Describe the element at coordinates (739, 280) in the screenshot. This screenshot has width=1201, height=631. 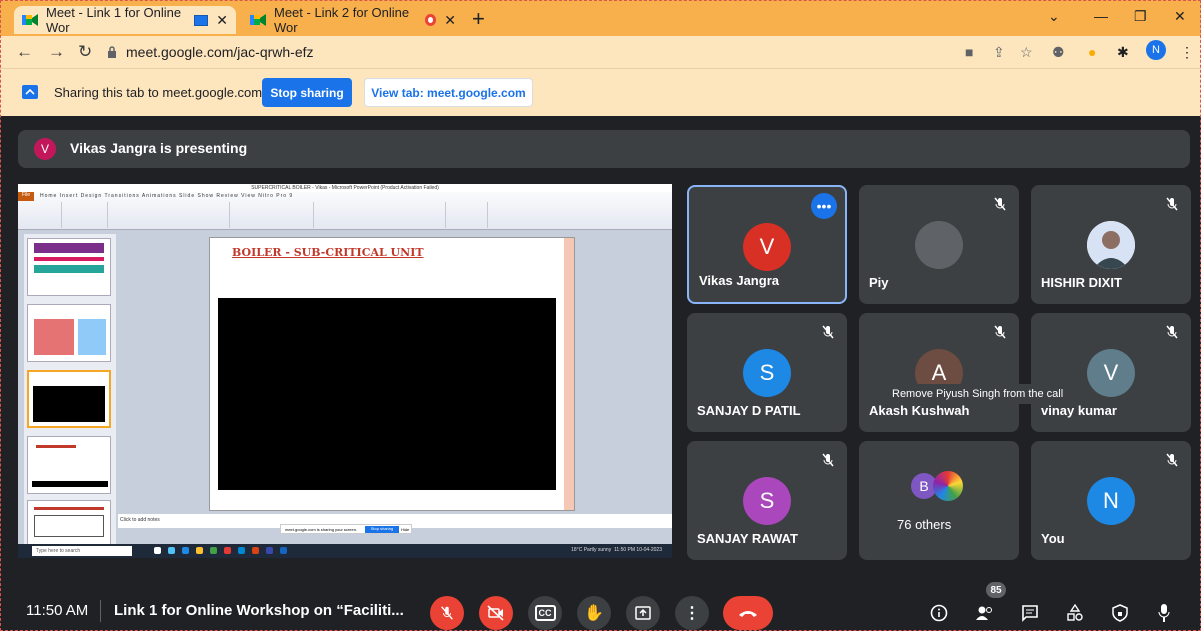
I see `participant-name: Vikas Jangra` at that location.